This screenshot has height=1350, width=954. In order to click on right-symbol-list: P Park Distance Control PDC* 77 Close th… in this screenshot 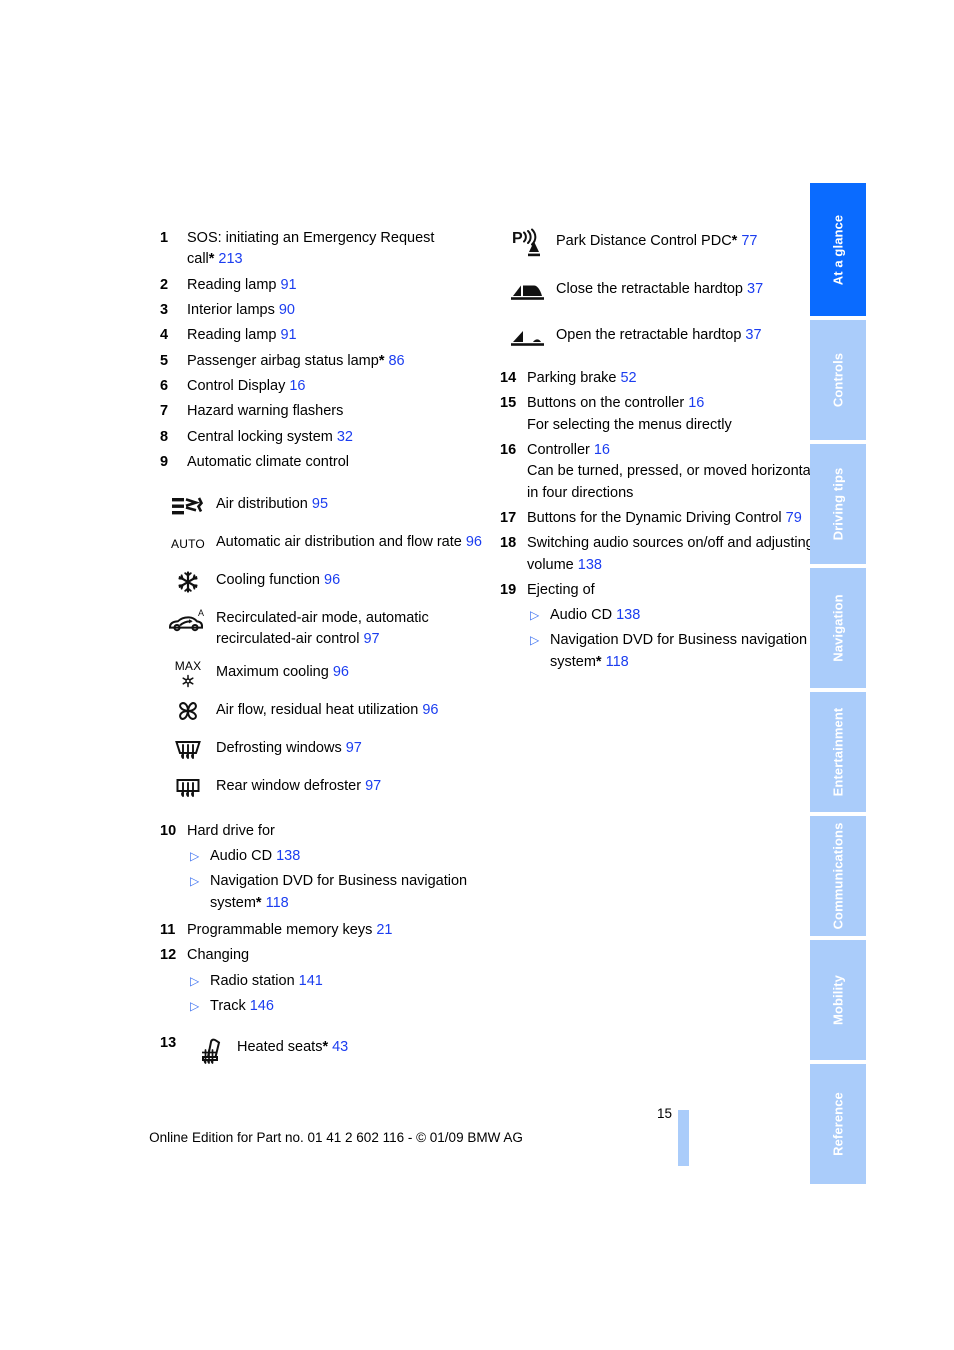, I will do `click(665, 290)`.